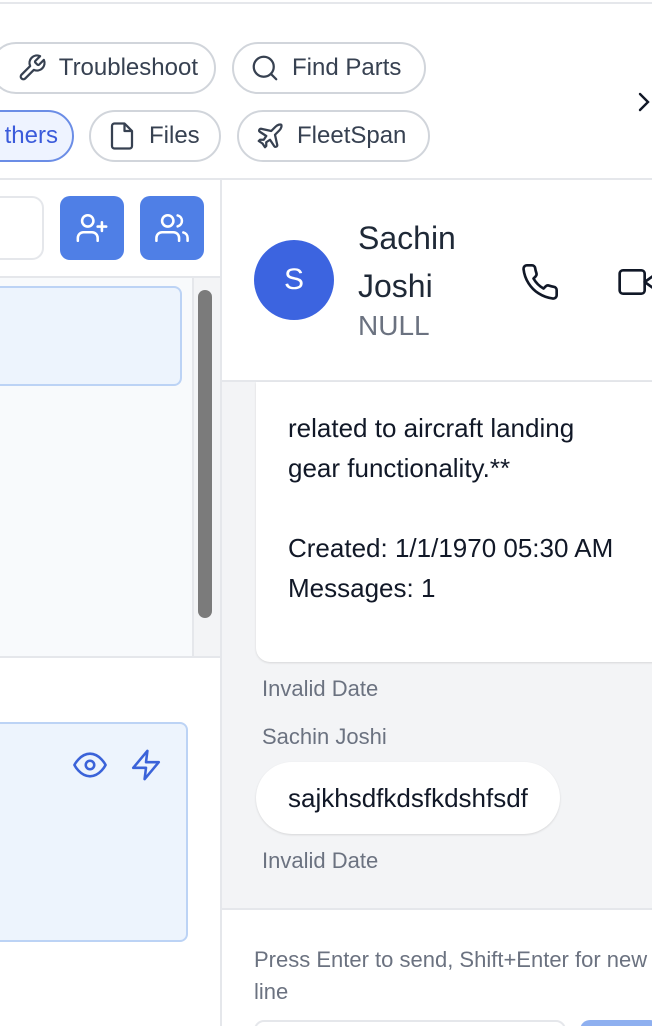 The image size is (652, 1026). Describe the element at coordinates (31, 135) in the screenshot. I see `others-label: thers` at that location.